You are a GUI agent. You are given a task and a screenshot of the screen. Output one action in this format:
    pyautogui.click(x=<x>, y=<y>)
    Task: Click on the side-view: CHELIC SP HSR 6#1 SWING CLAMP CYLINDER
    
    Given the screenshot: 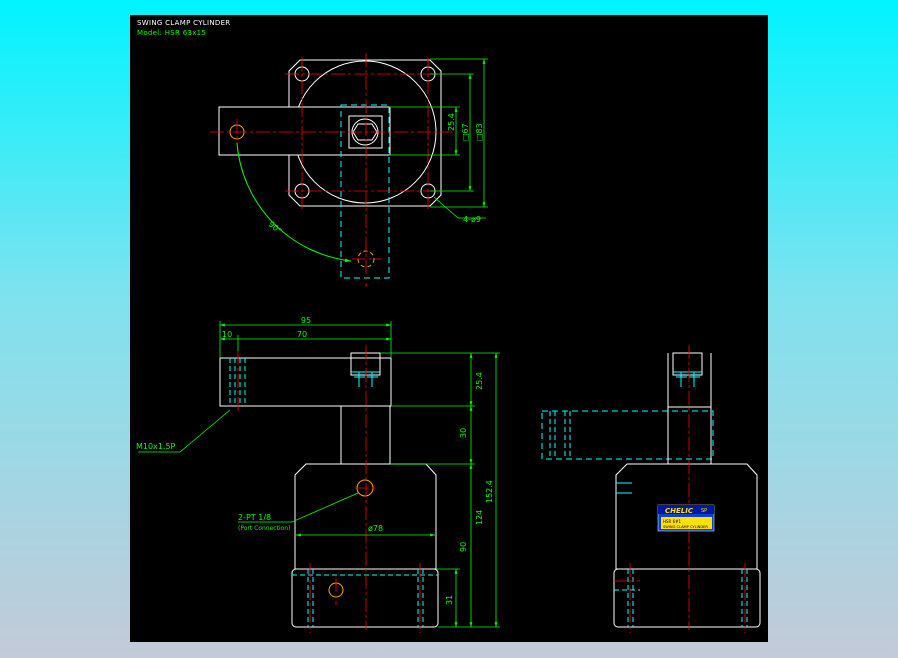 What is the action you would take?
    pyautogui.click(x=651, y=489)
    